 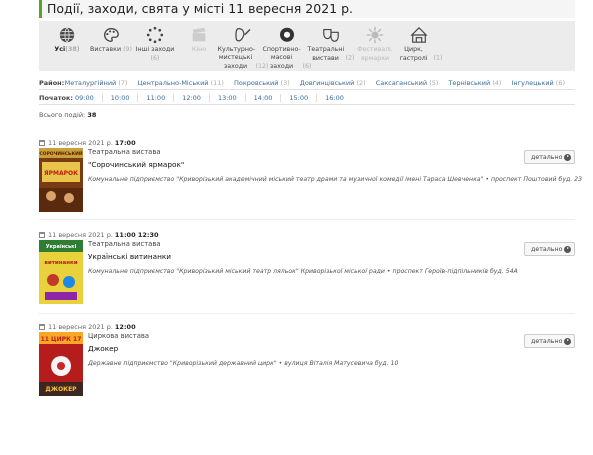 I want to click on category-culture-art: Культурно-мистецькі заходи (12), so click(x=243, y=46).